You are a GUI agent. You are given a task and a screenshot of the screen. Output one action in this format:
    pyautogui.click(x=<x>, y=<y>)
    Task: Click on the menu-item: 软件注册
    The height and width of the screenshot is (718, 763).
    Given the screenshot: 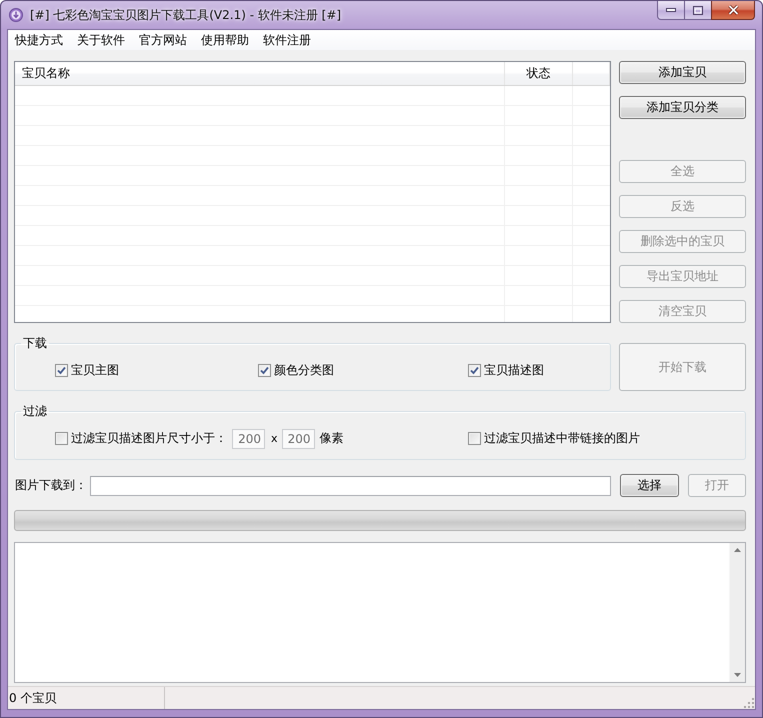 What is the action you would take?
    pyautogui.click(x=287, y=40)
    